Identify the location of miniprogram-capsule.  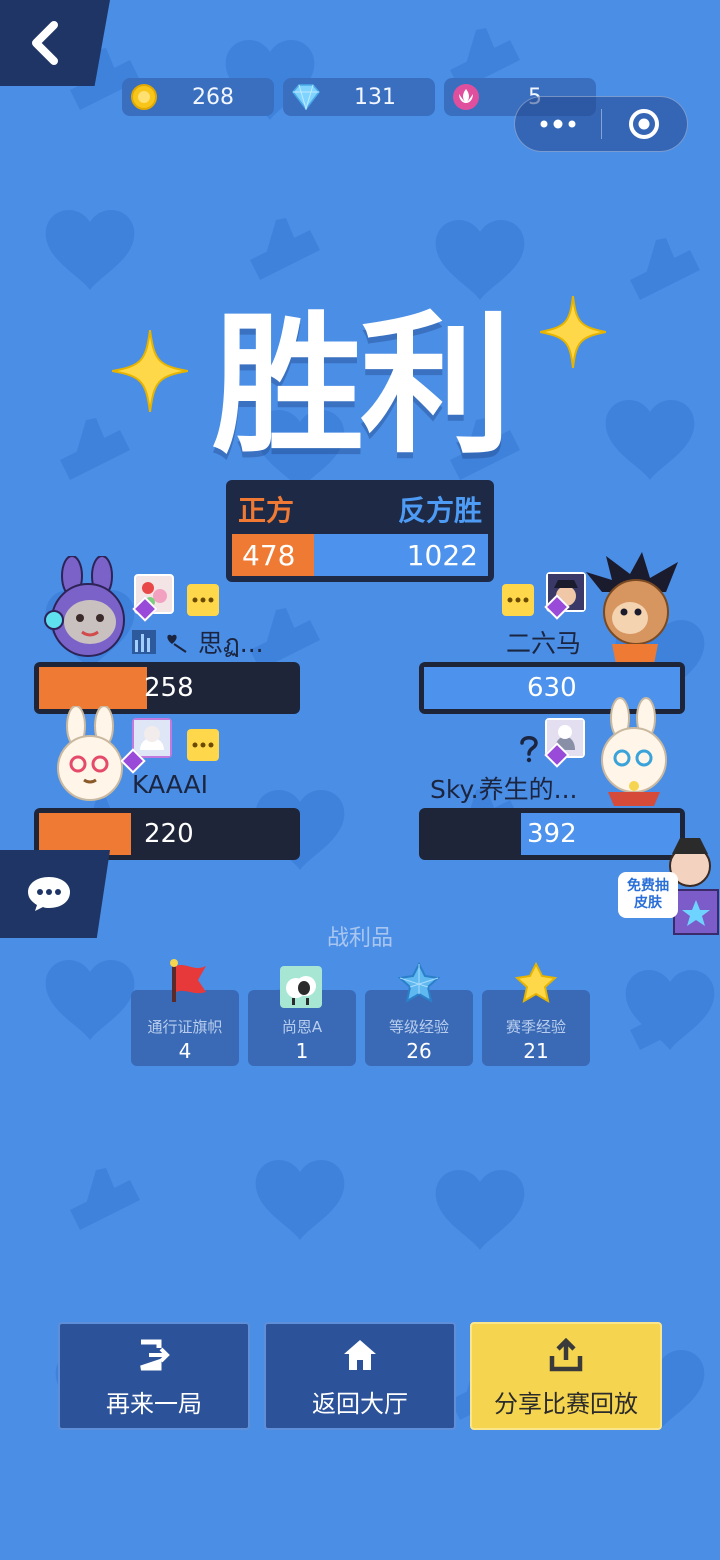
(601, 124).